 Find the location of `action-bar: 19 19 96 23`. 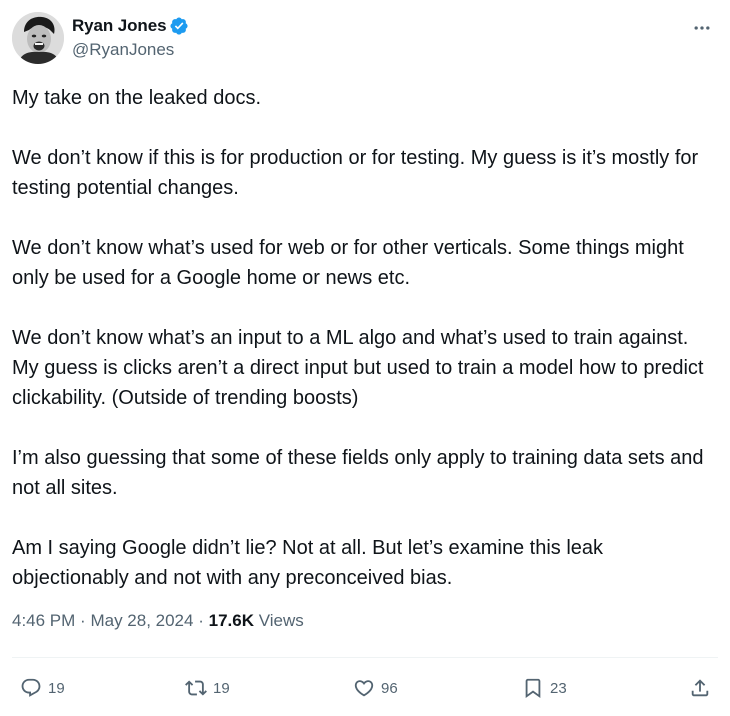

action-bar: 19 19 96 23 is located at coordinates (365, 688).